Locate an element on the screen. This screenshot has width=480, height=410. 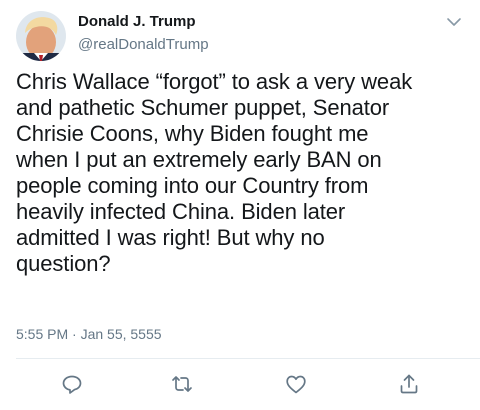
divider is located at coordinates (248, 358).